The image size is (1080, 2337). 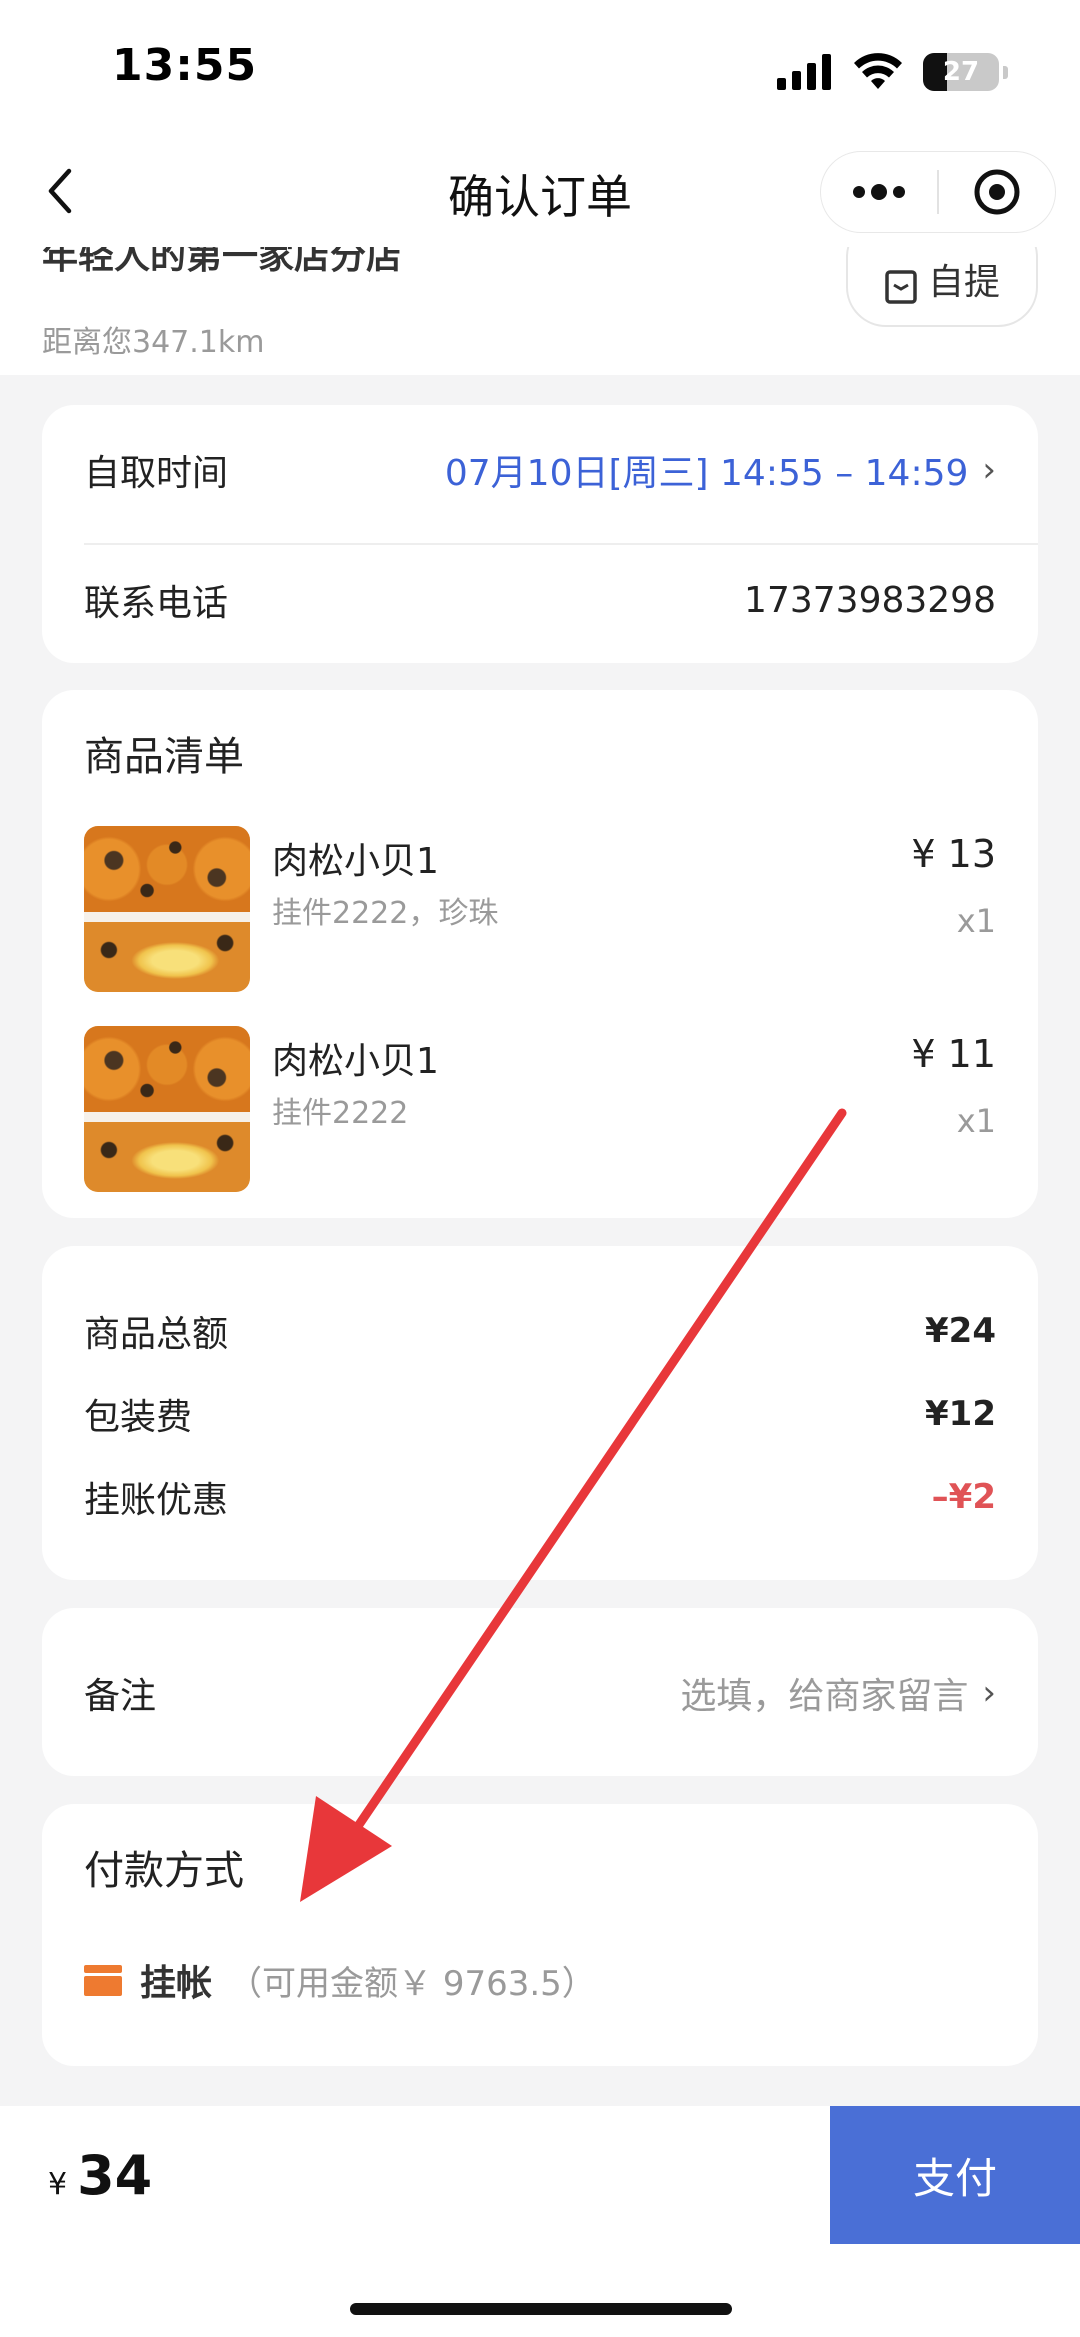 I want to click on packaging-row: 包装费 ¥12, so click(x=540, y=1414).